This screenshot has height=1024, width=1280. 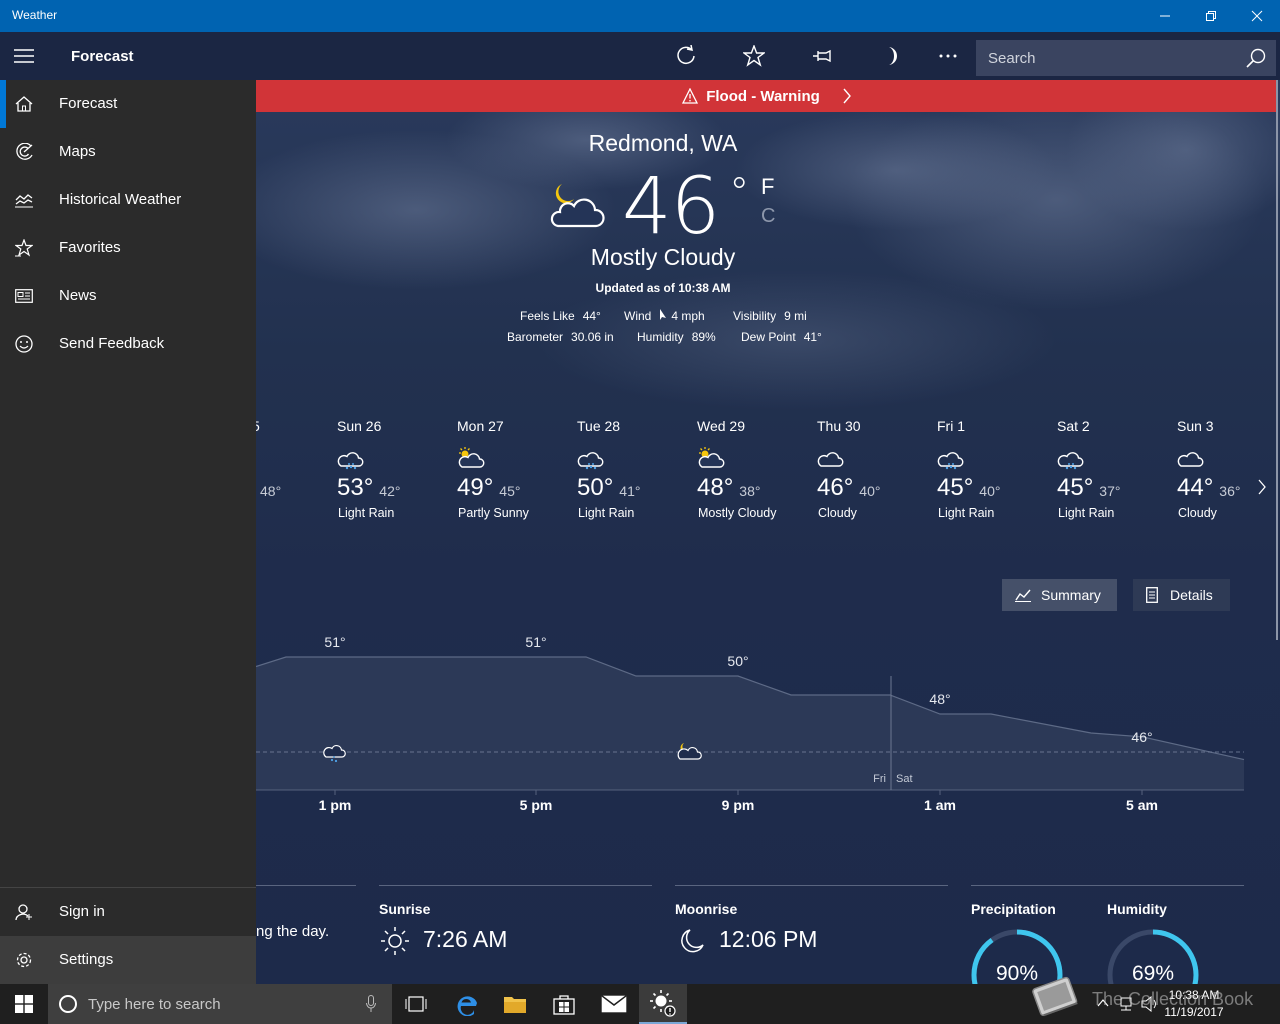 What do you see at coordinates (128, 296) in the screenshot?
I see `nav-item-news: News` at bounding box center [128, 296].